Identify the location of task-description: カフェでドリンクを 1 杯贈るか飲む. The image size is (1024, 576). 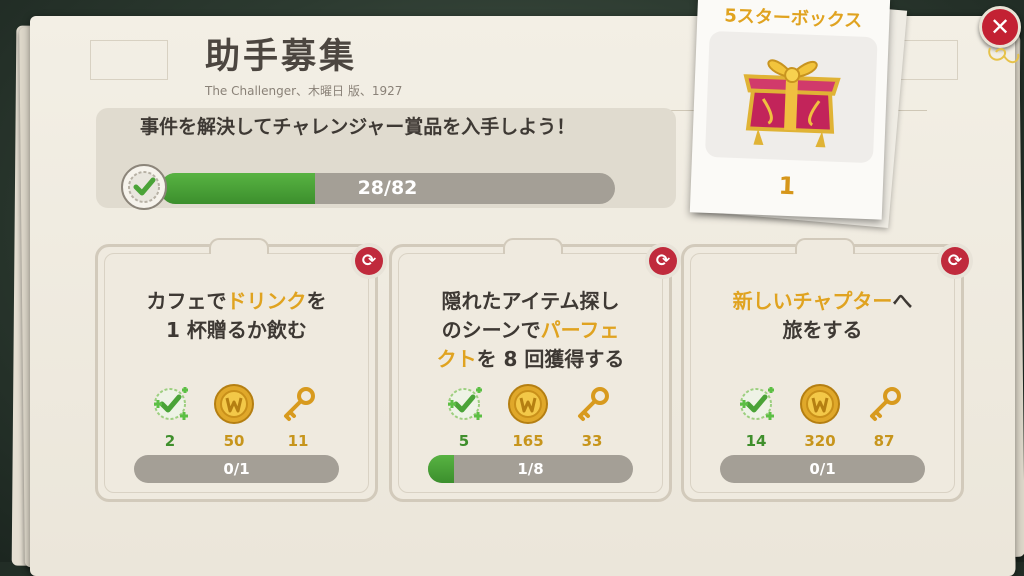
(236, 316).